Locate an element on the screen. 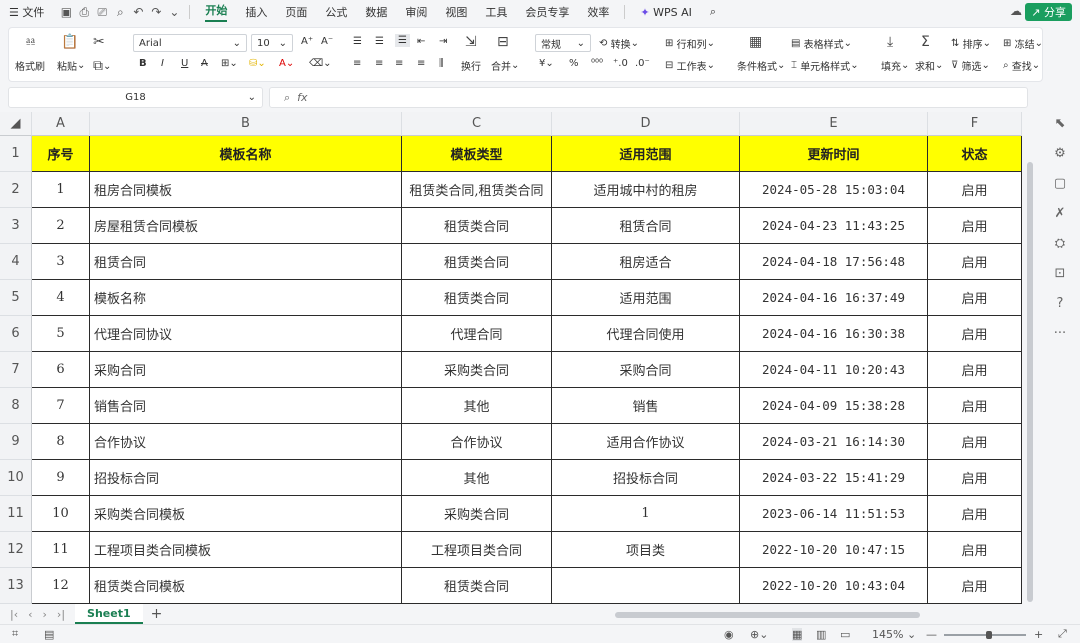 The width and height of the screenshot is (1080, 643). row-header-8: 8 is located at coordinates (16, 406).